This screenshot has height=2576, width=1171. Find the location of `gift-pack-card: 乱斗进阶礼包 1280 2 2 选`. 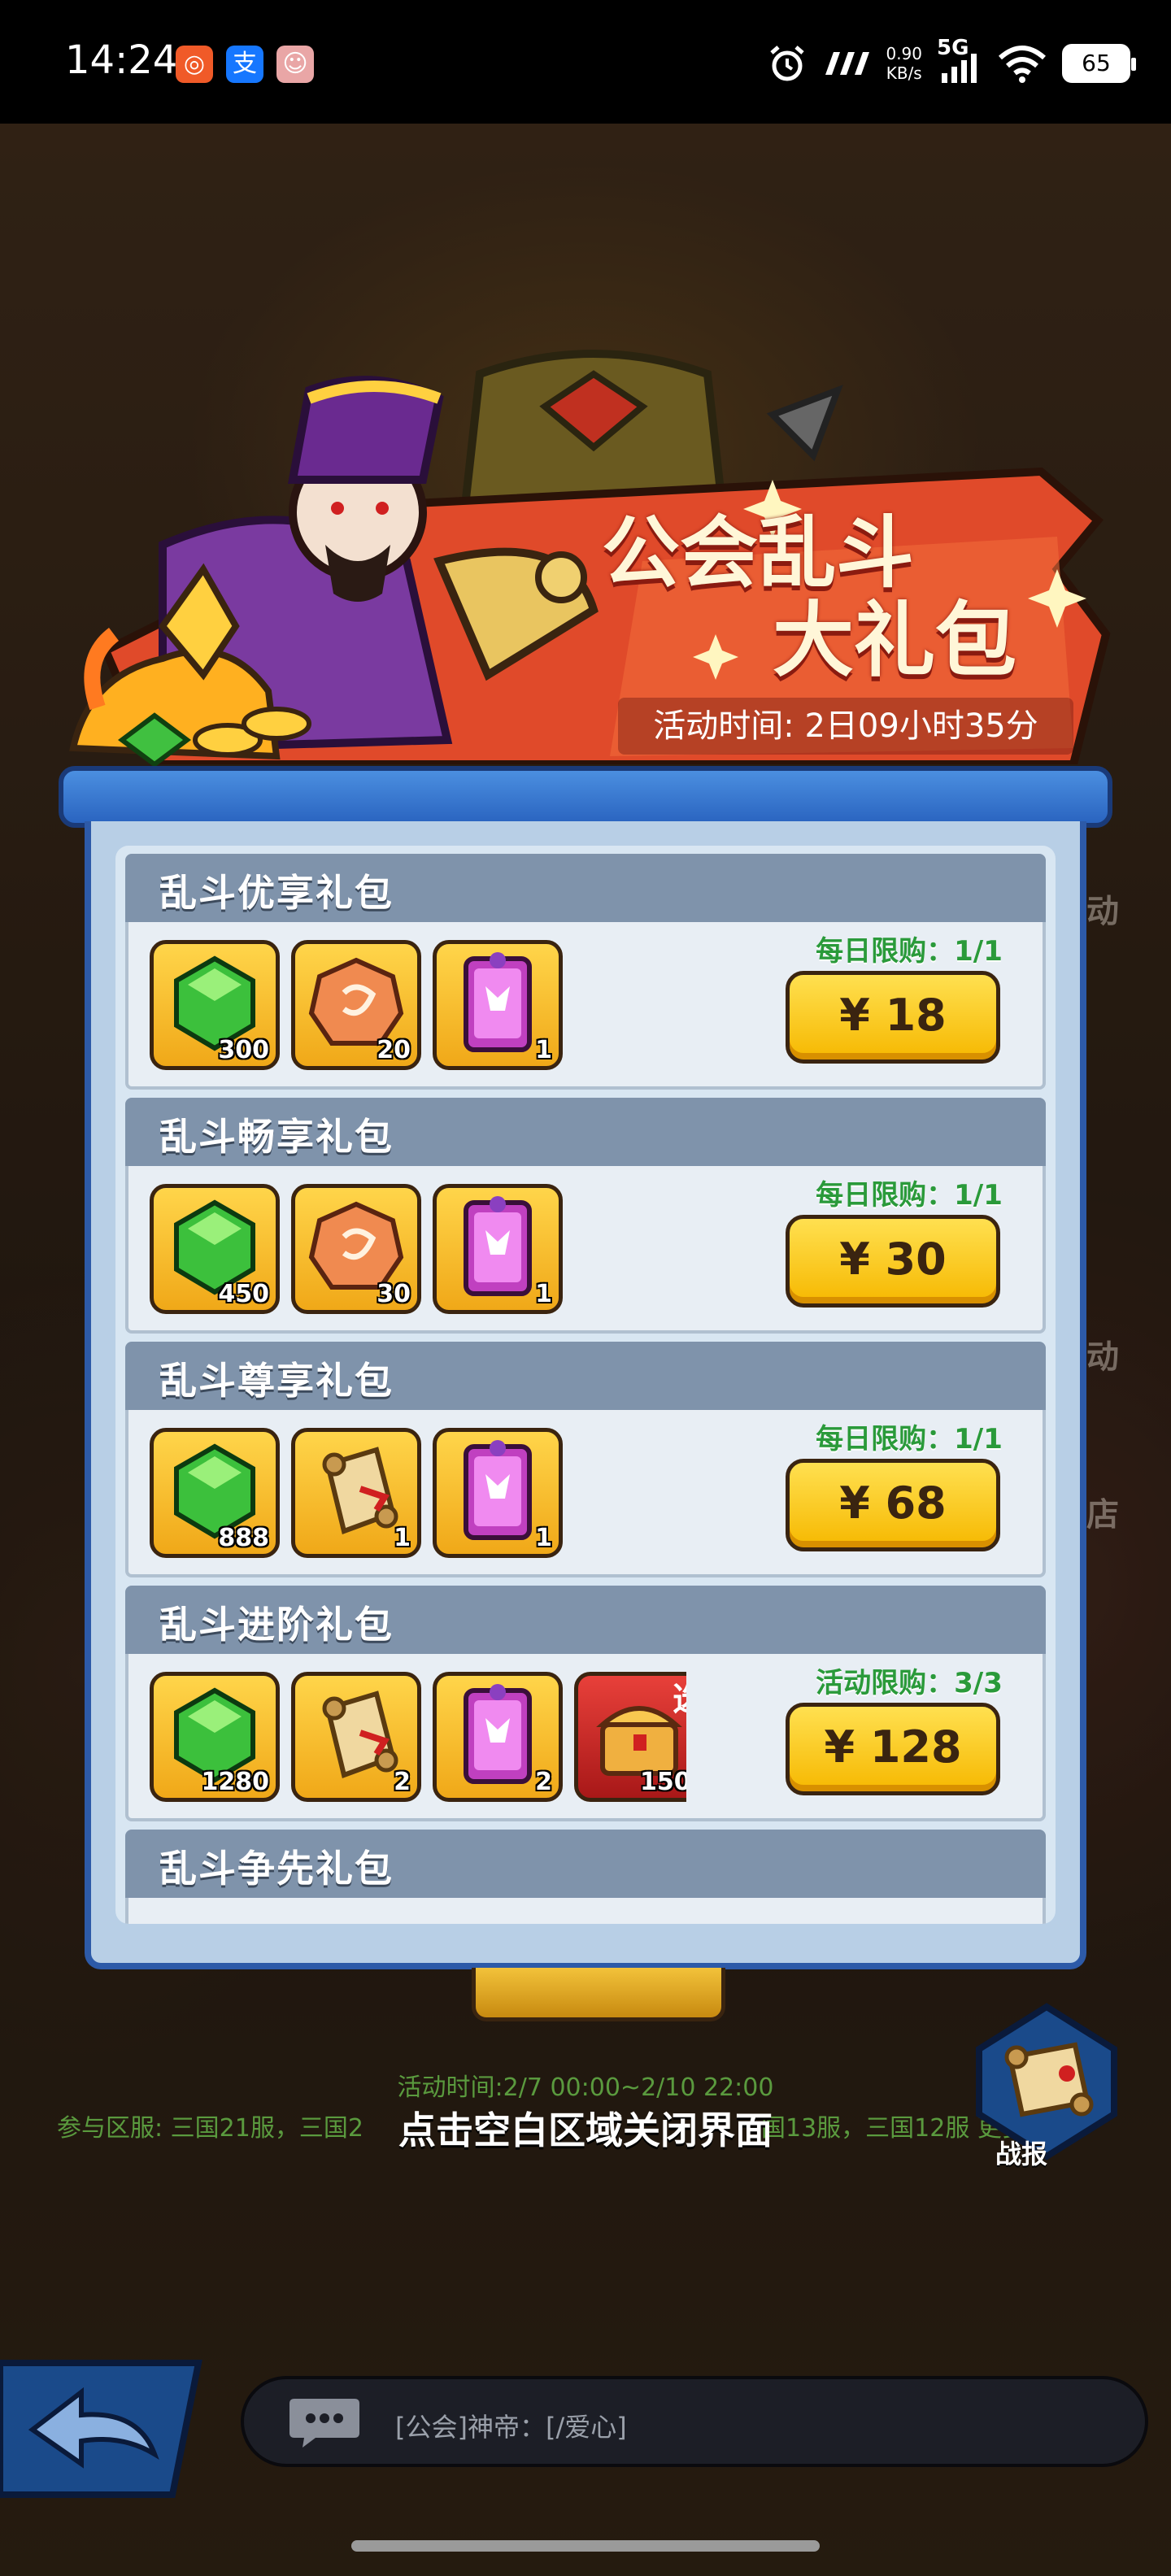

gift-pack-card: 乱斗进阶礼包 1280 2 2 选 is located at coordinates (585, 1703).